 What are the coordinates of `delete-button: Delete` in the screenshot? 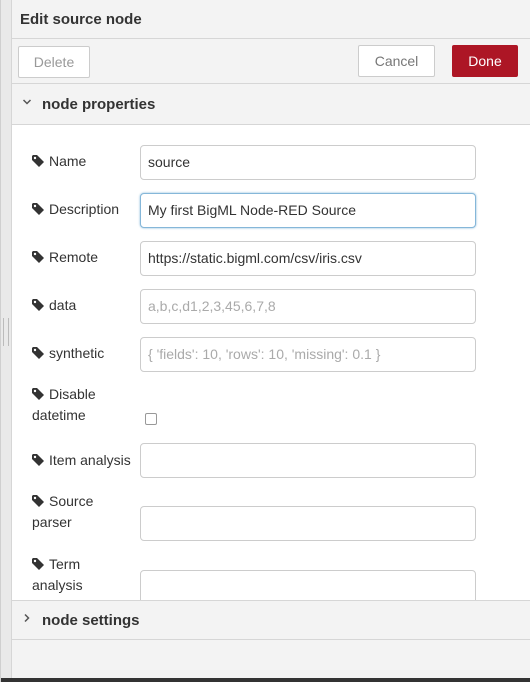 It's located at (54, 62).